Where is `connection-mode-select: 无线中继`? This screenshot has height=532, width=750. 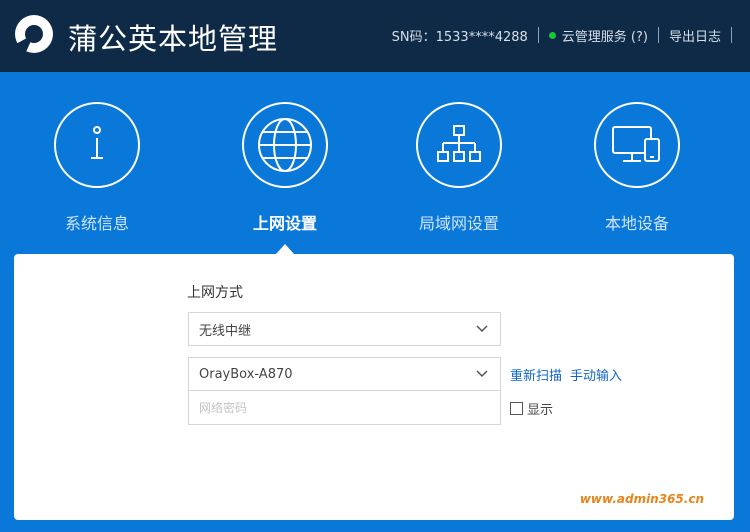
connection-mode-select: 无线中继 is located at coordinates (344, 329).